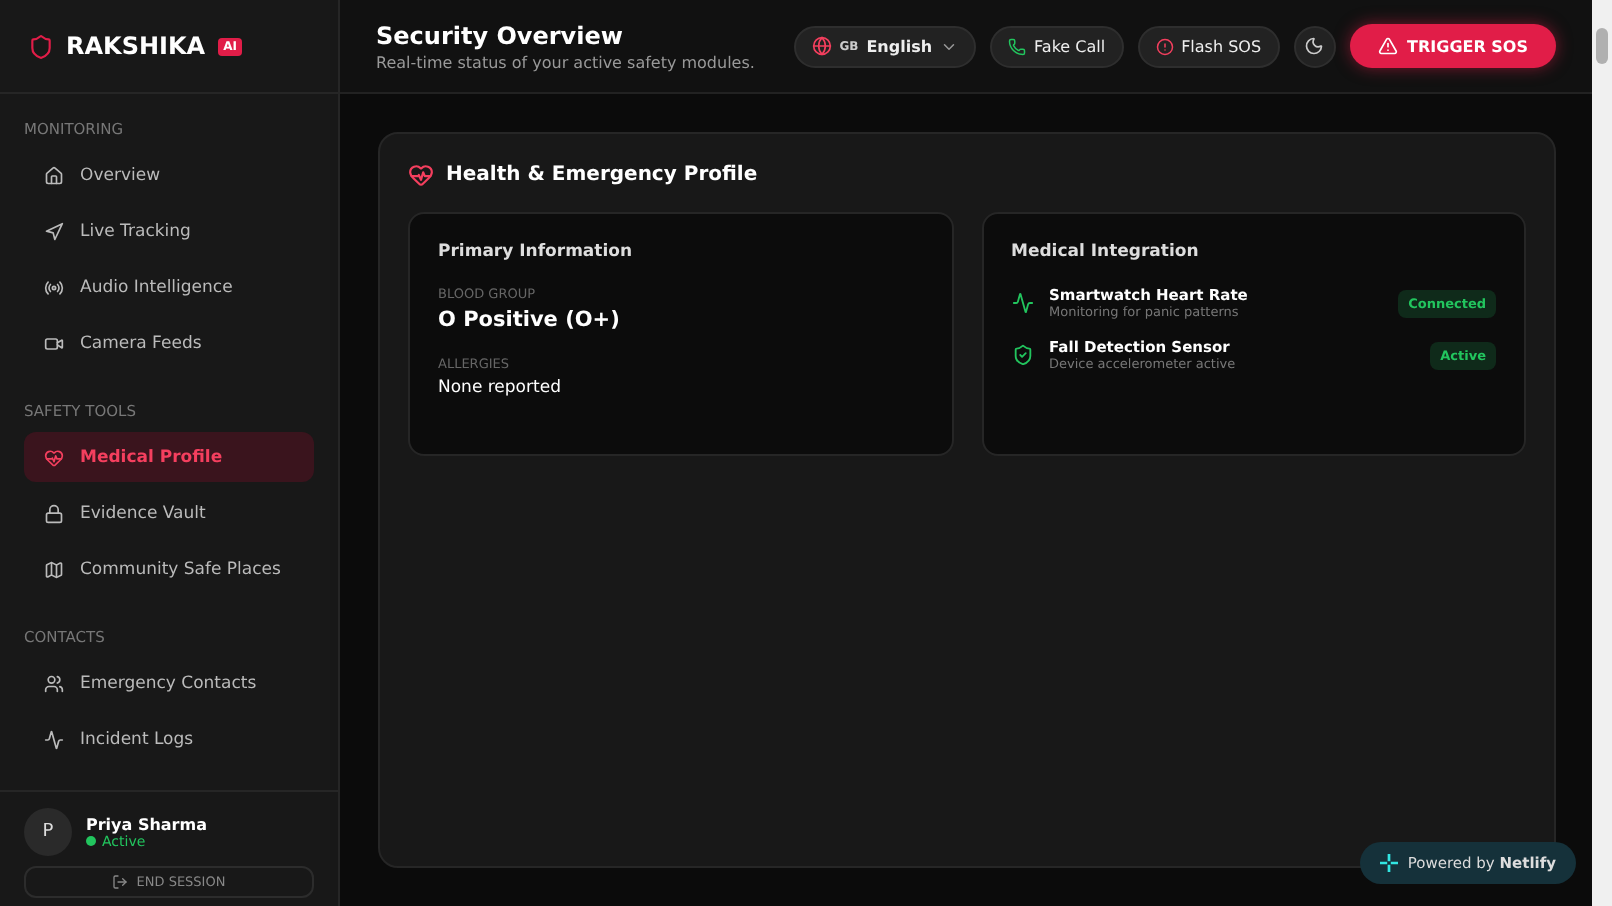  What do you see at coordinates (146, 824) in the screenshot?
I see `user-name: Priya Sharma` at bounding box center [146, 824].